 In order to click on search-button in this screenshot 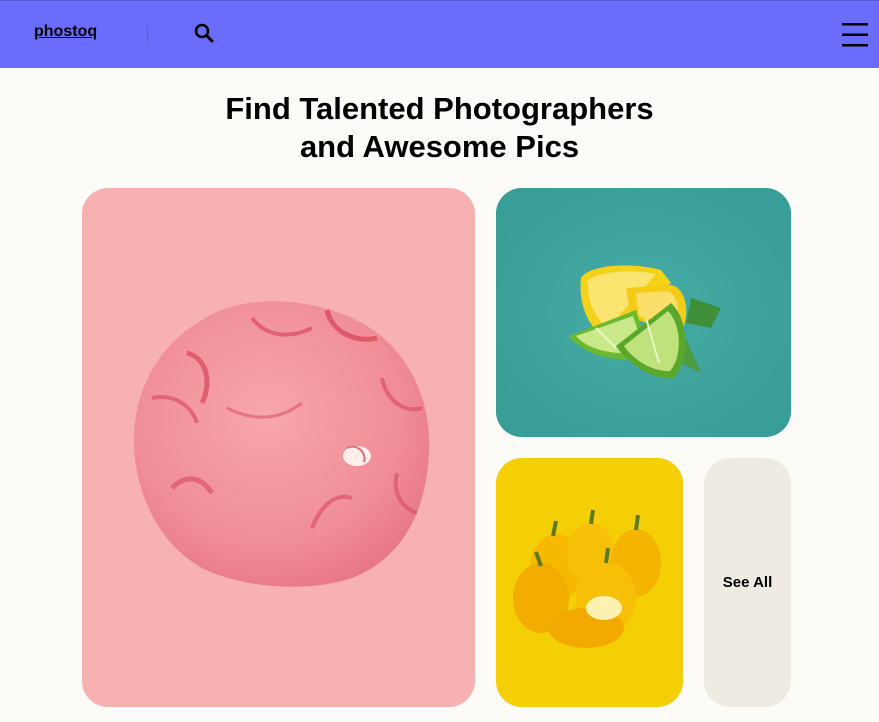, I will do `click(204, 33)`.